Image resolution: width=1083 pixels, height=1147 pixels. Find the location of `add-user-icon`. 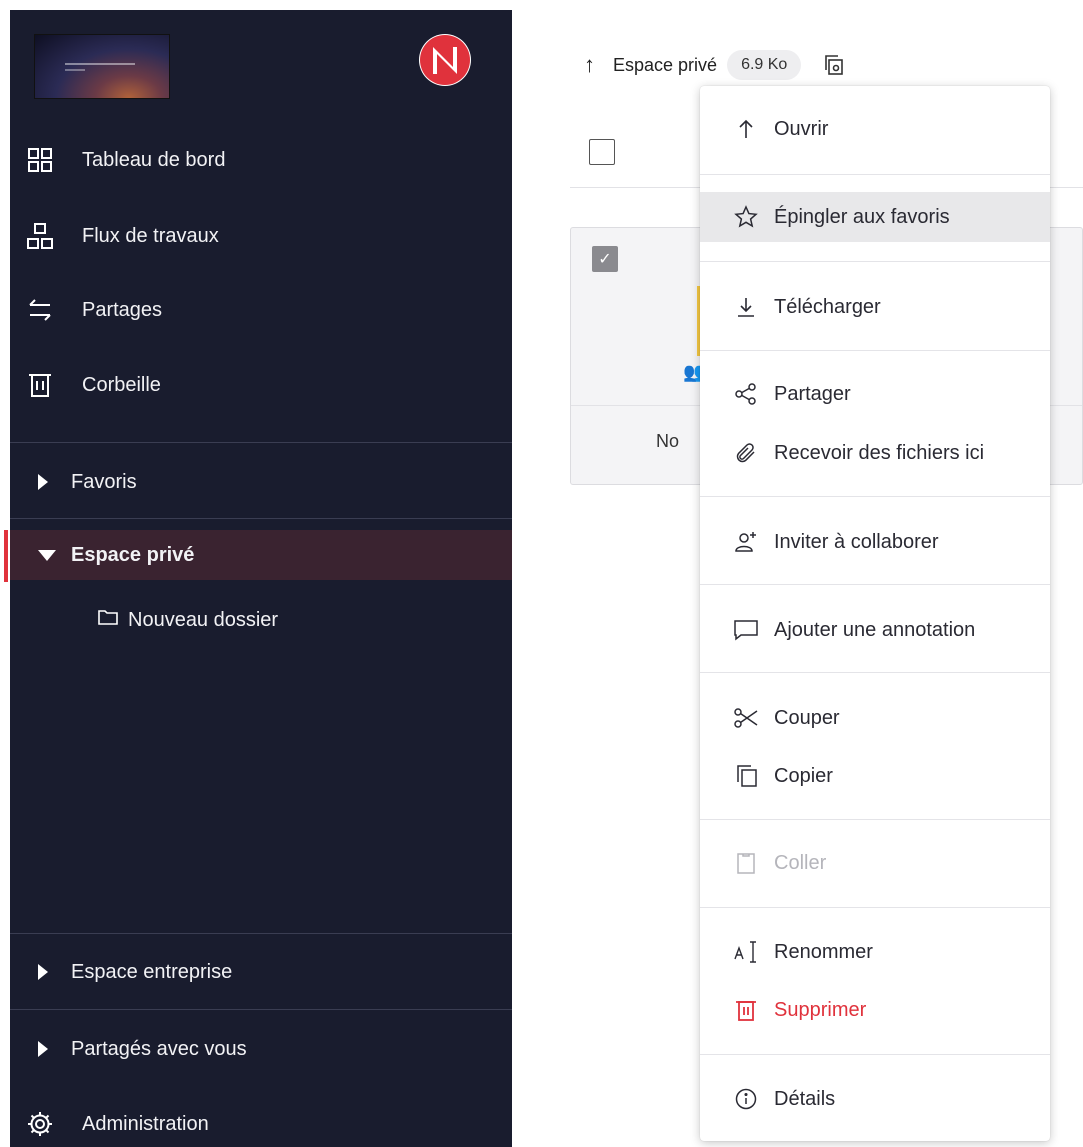

add-user-icon is located at coordinates (746, 542).